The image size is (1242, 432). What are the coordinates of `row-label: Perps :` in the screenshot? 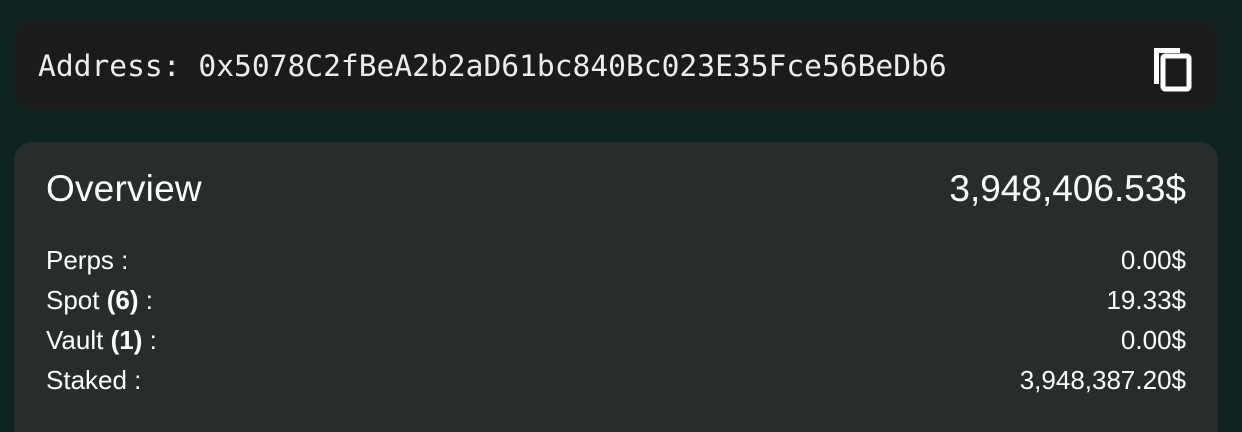 It's located at (87, 259).